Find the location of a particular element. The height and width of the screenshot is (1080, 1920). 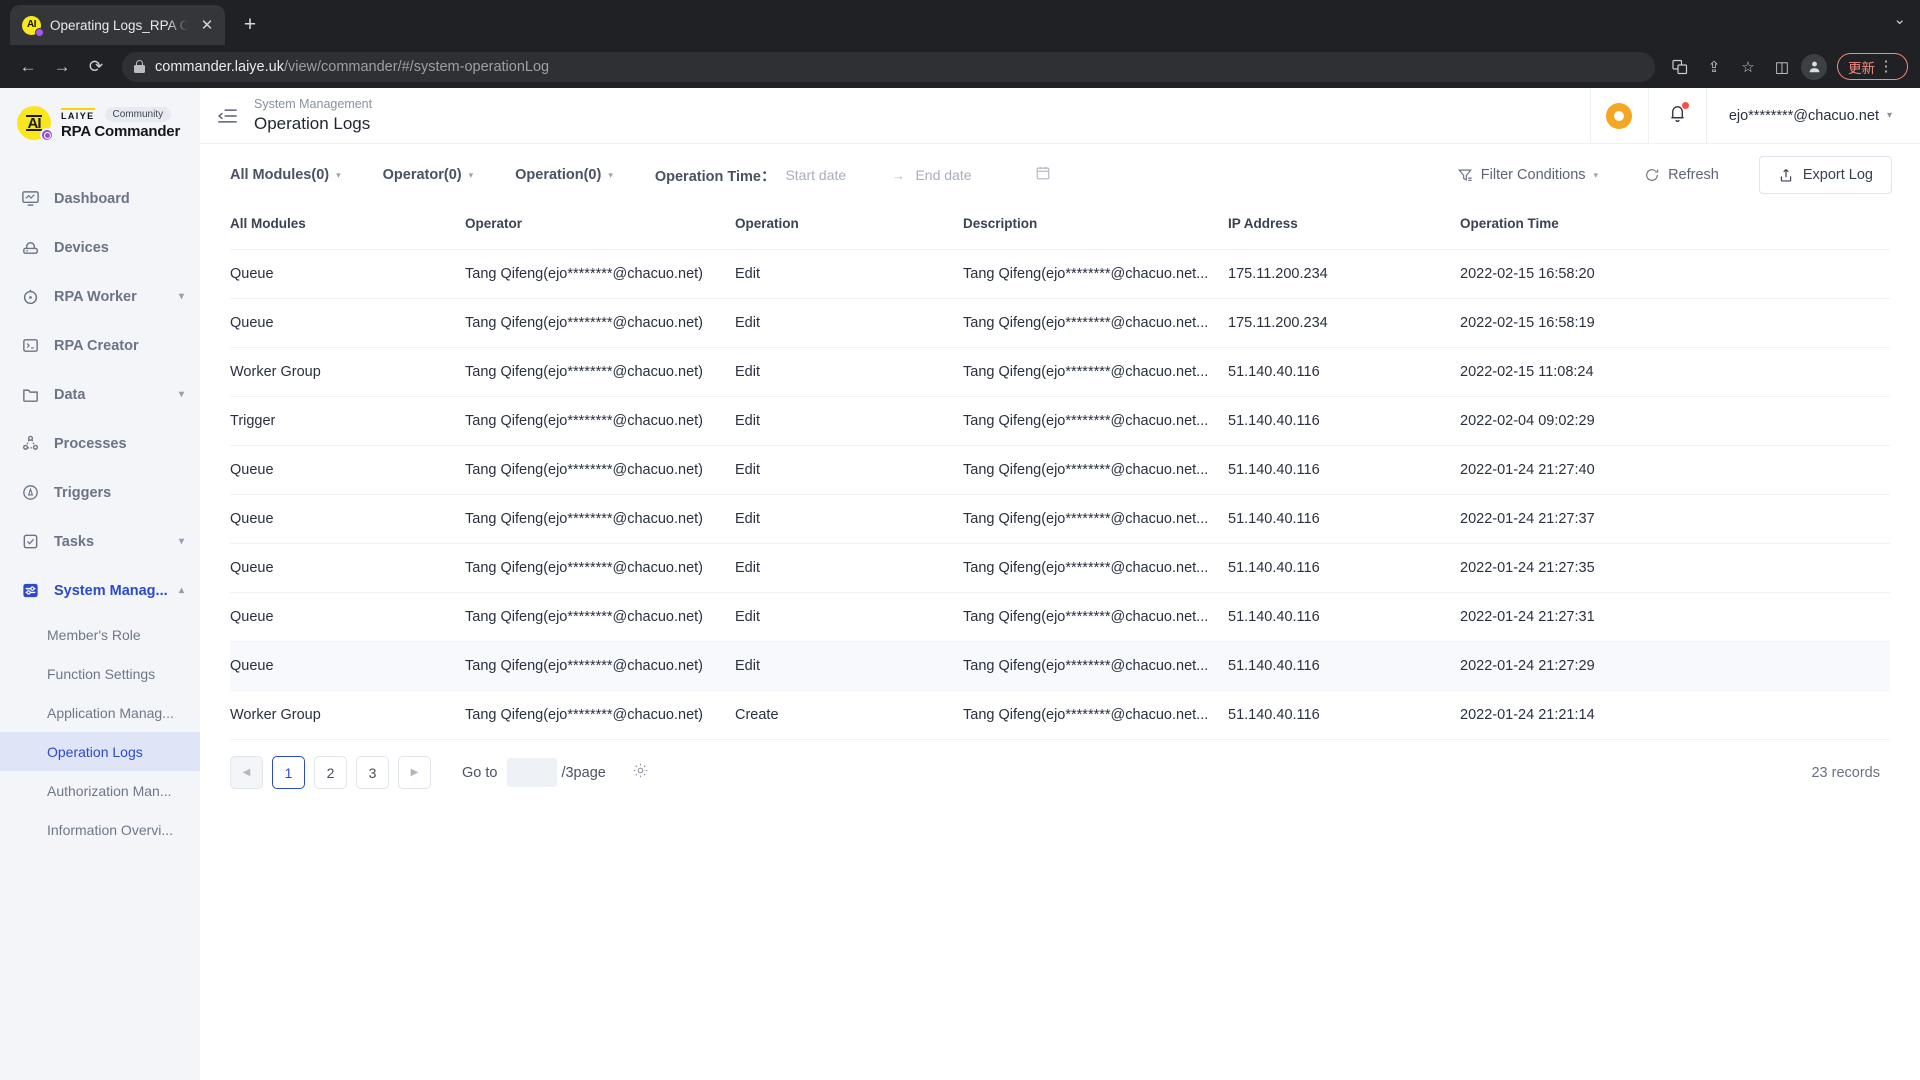

column-header-operator: Operator is located at coordinates (600, 228).